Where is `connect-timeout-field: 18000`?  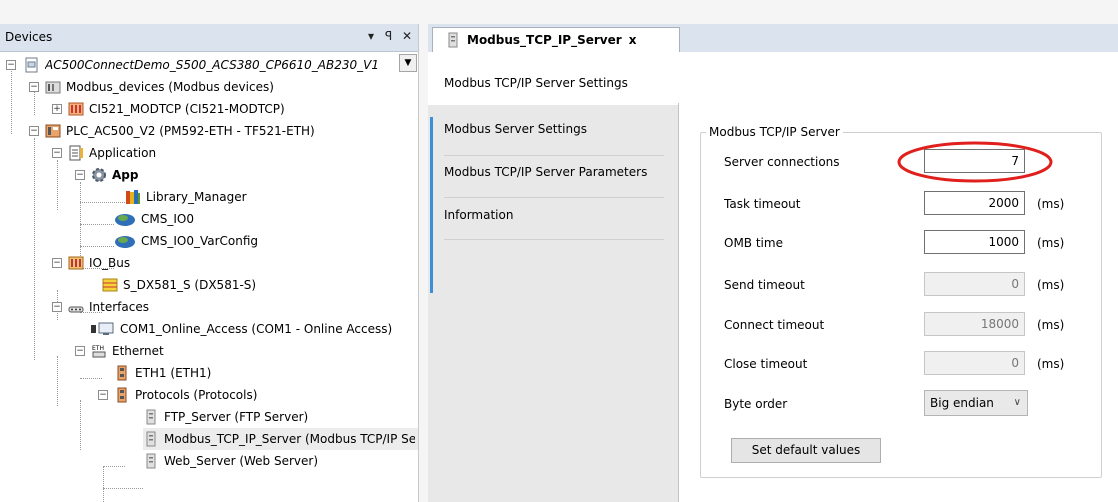
connect-timeout-field: 18000 is located at coordinates (974, 324).